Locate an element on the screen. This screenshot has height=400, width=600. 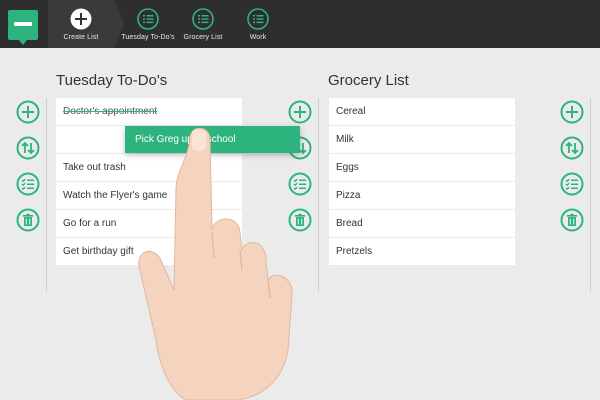
nav-grocery-list: Grocery List is located at coordinates (203, 24).